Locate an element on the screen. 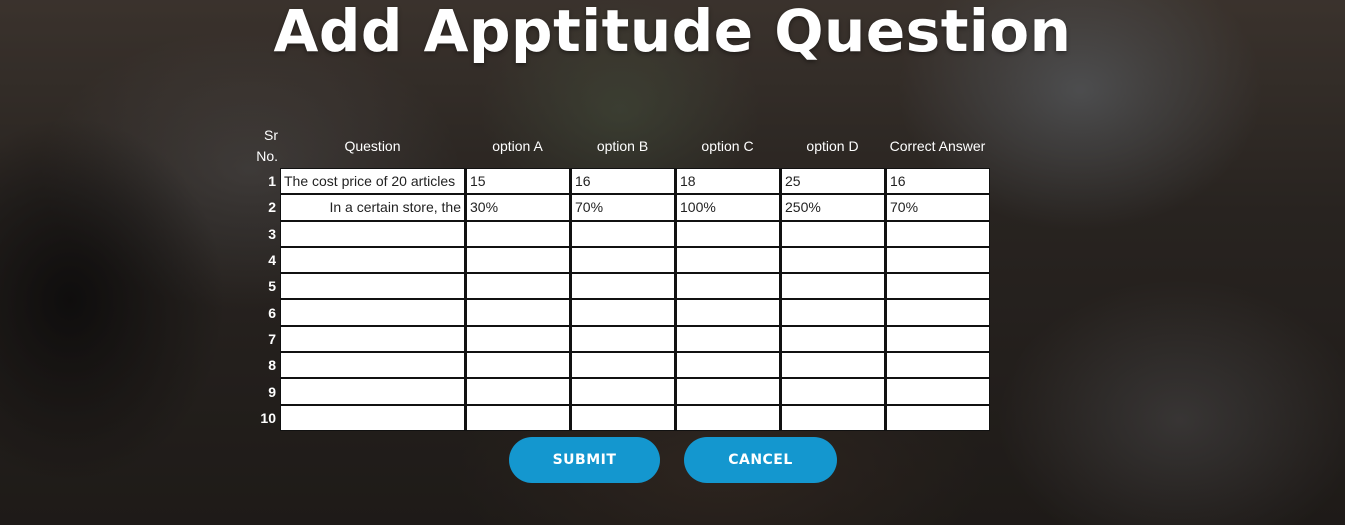 Image resolution: width=1345 pixels, height=525 pixels. table-row: 5 is located at coordinates (620, 286).